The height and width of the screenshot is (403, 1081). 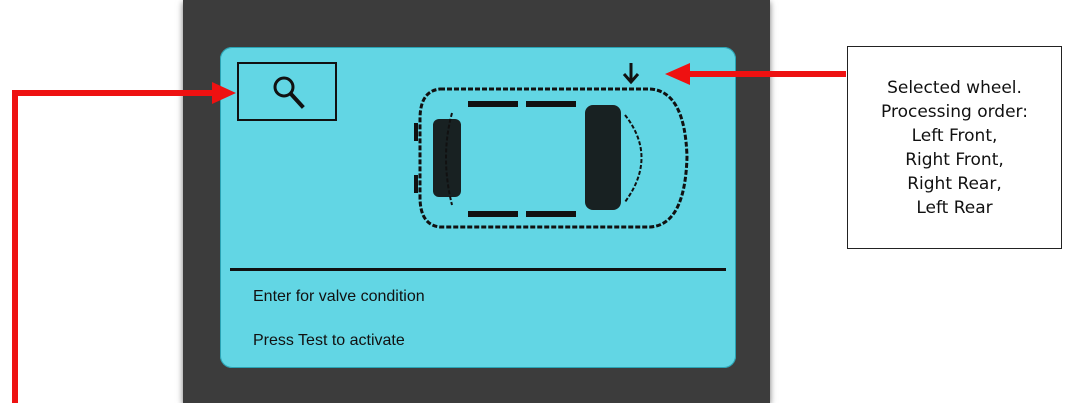 I want to click on wheel-pointer-arrow, so click(x=755, y=74).